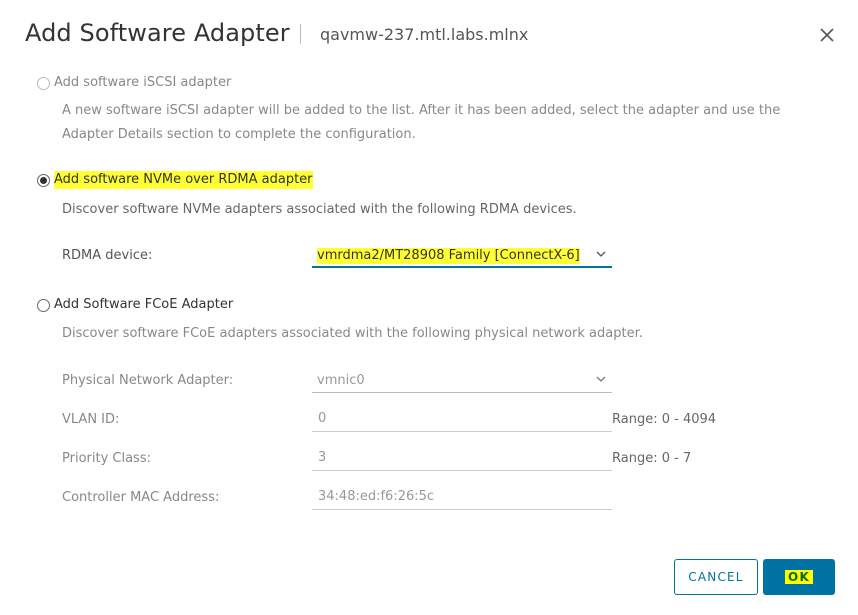 Image resolution: width=858 pixels, height=615 pixels. What do you see at coordinates (144, 304) in the screenshot?
I see `radio-fcoe-label: Add Software FCoE Adapter` at bounding box center [144, 304].